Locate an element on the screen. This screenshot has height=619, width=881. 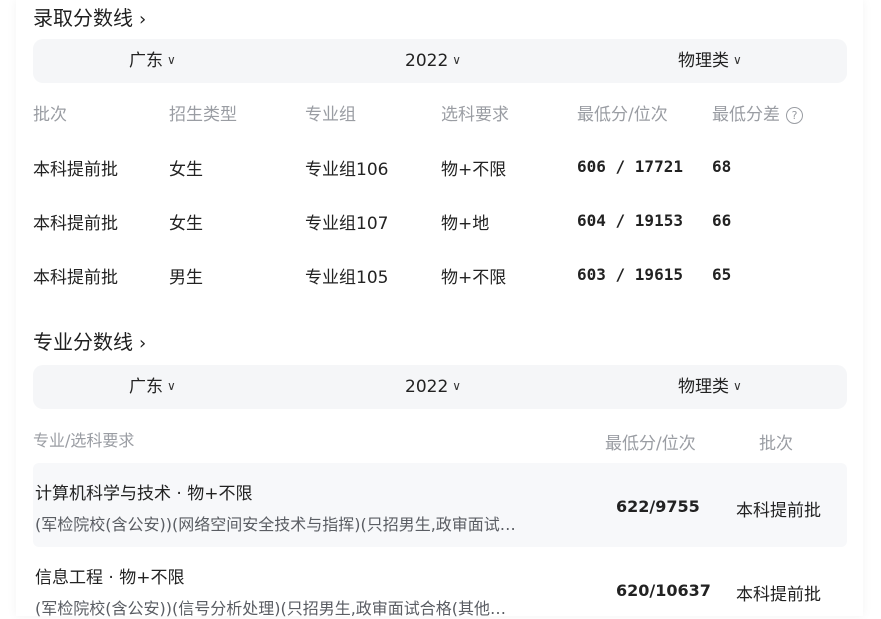
cell-type: 男生 is located at coordinates (186, 278).